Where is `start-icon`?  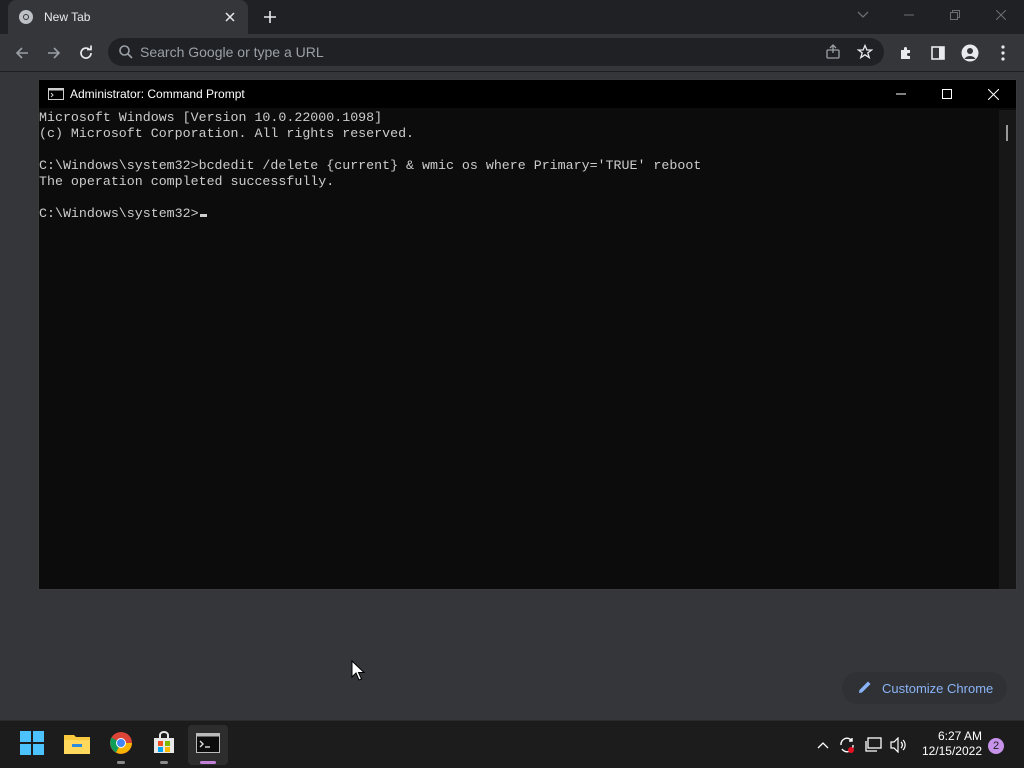
start-icon is located at coordinates (32, 745).